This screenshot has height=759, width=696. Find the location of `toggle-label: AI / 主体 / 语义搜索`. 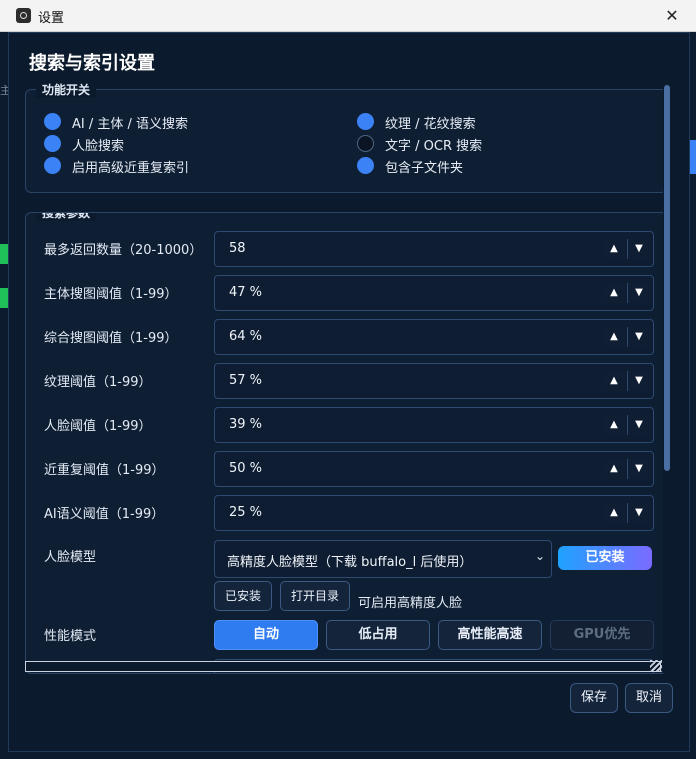

toggle-label: AI / 主体 / 语义搜索 is located at coordinates (130, 124).